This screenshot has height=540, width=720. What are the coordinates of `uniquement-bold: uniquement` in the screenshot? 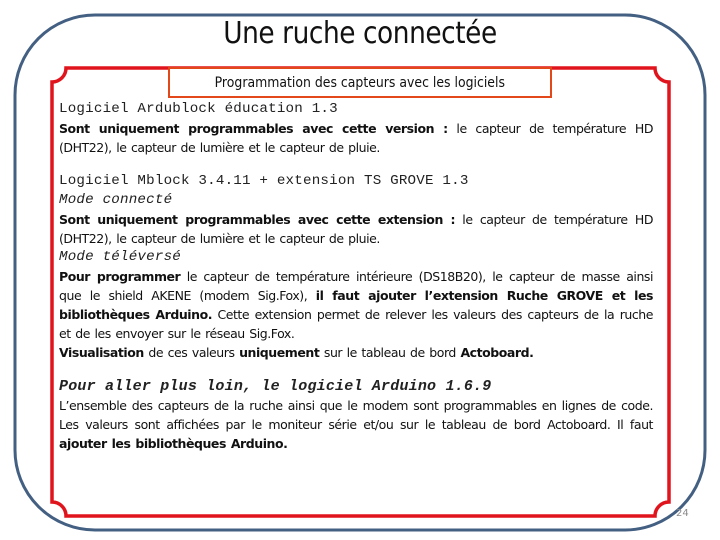 It's located at (279, 352).